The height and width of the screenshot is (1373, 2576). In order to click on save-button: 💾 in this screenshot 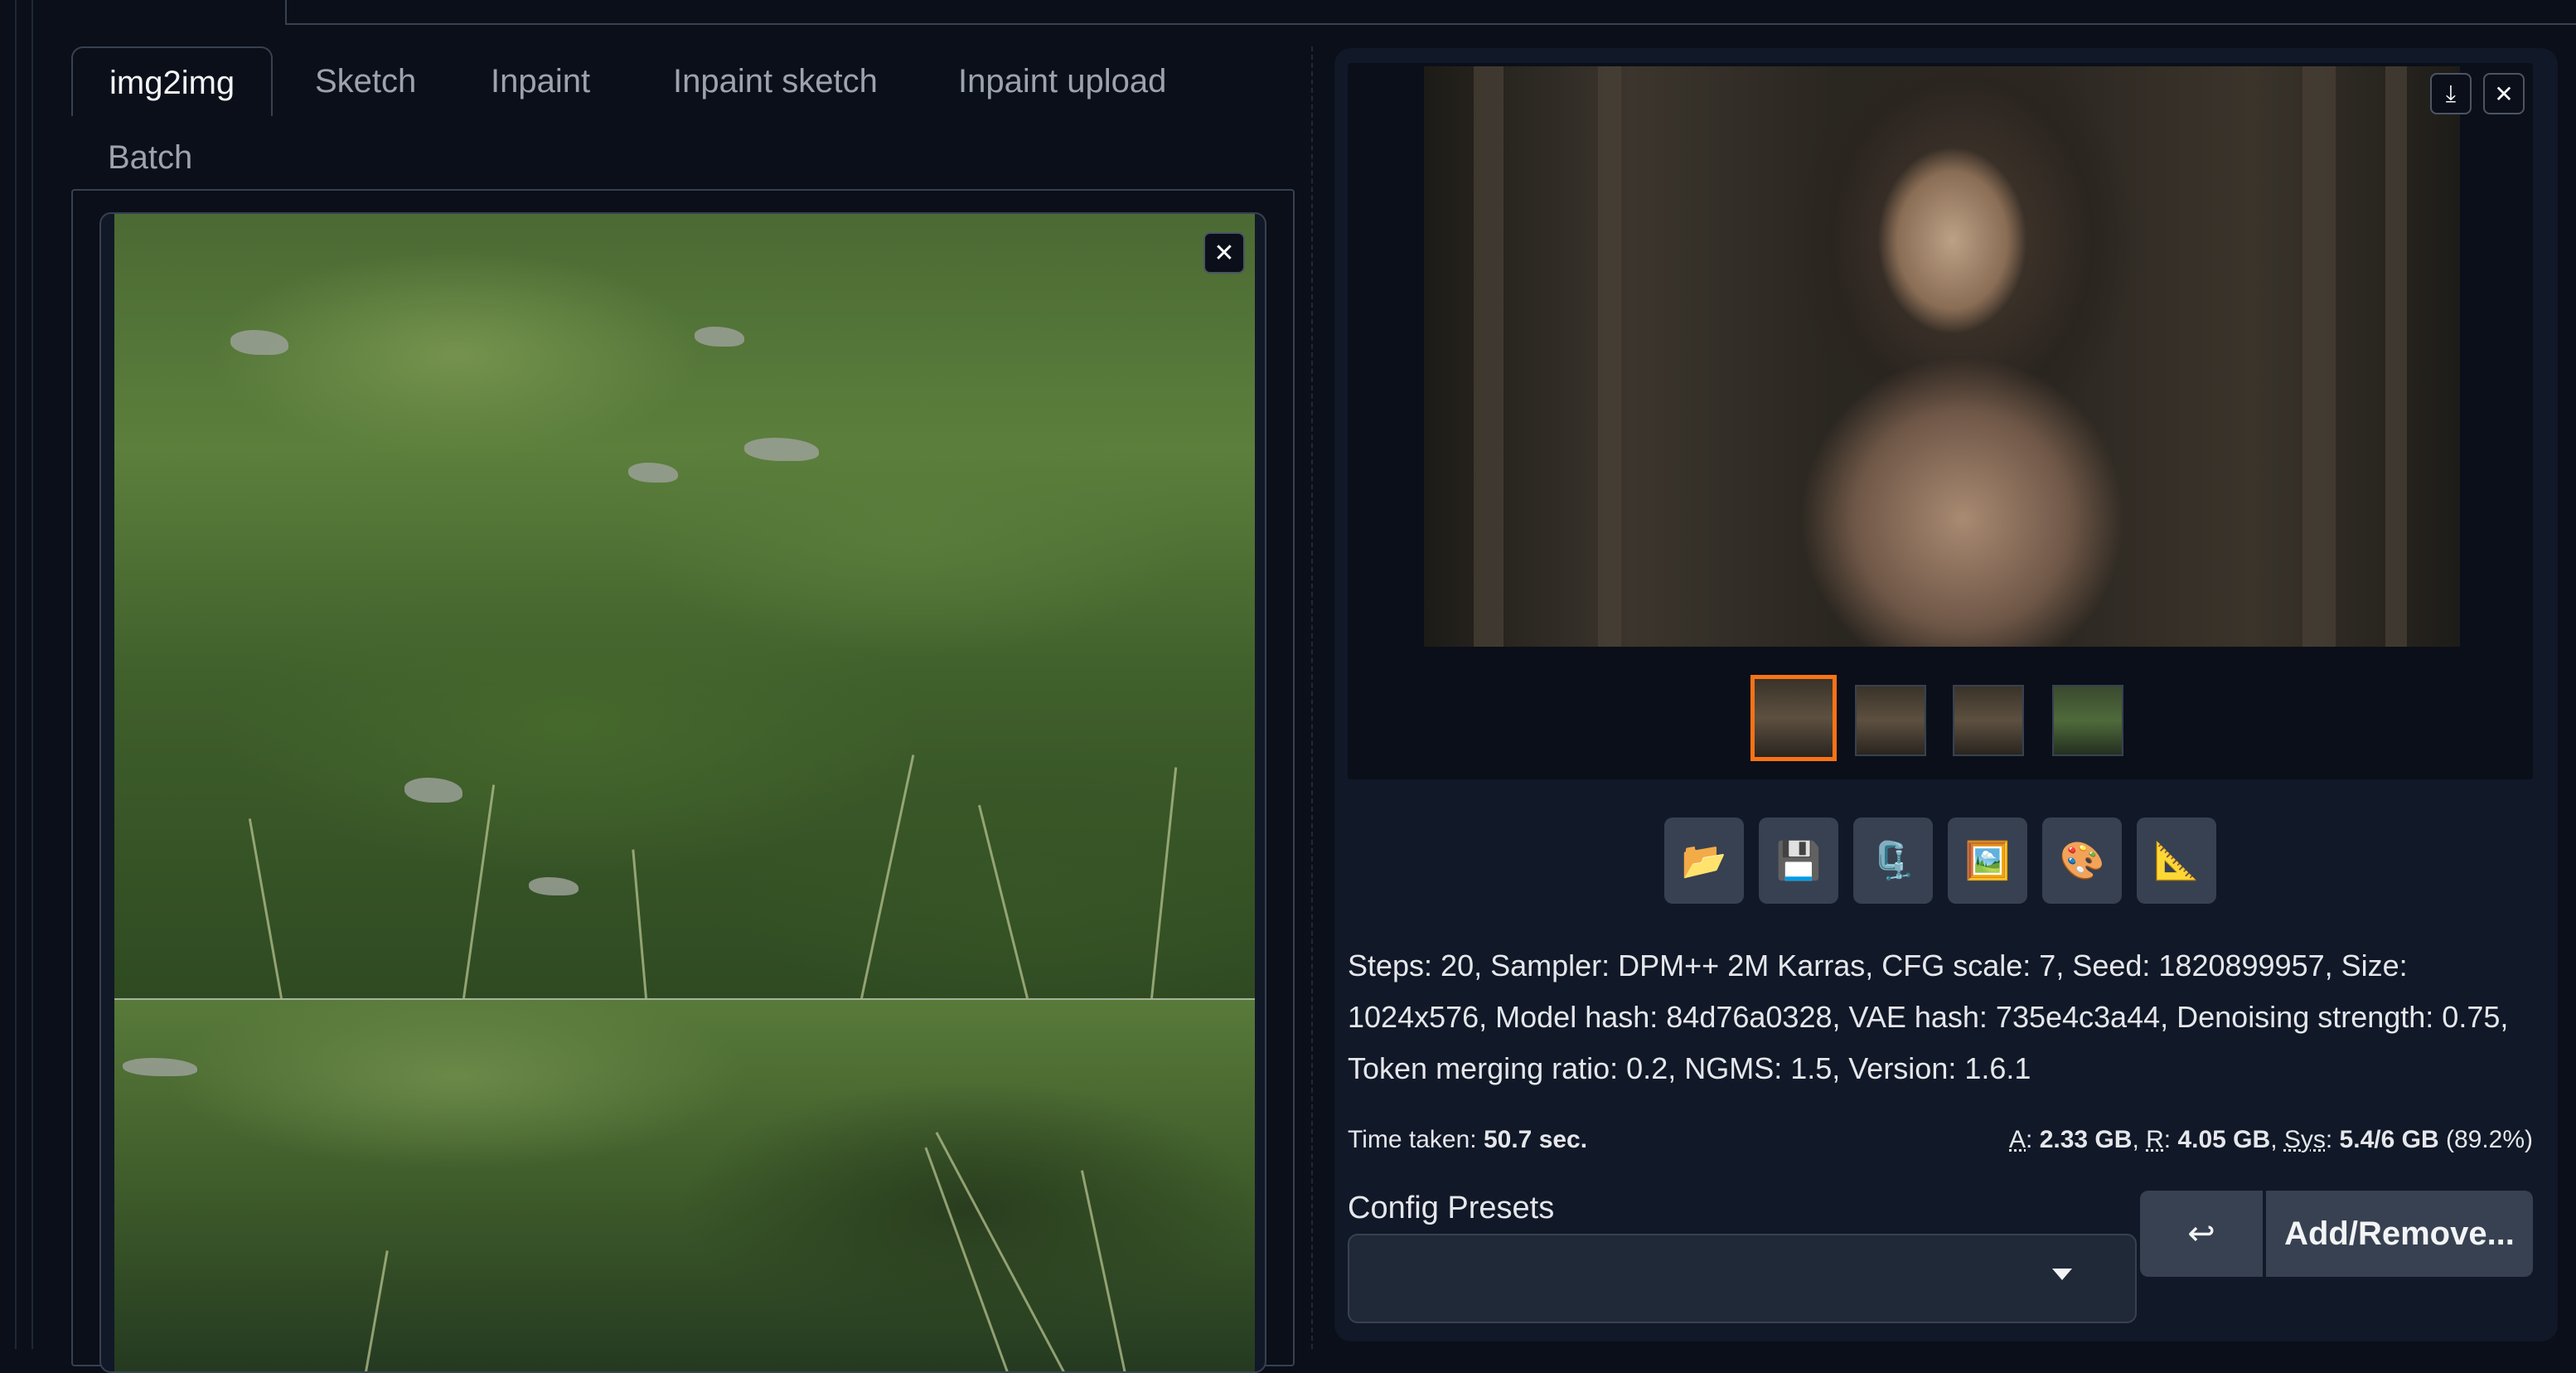, I will do `click(1798, 860)`.